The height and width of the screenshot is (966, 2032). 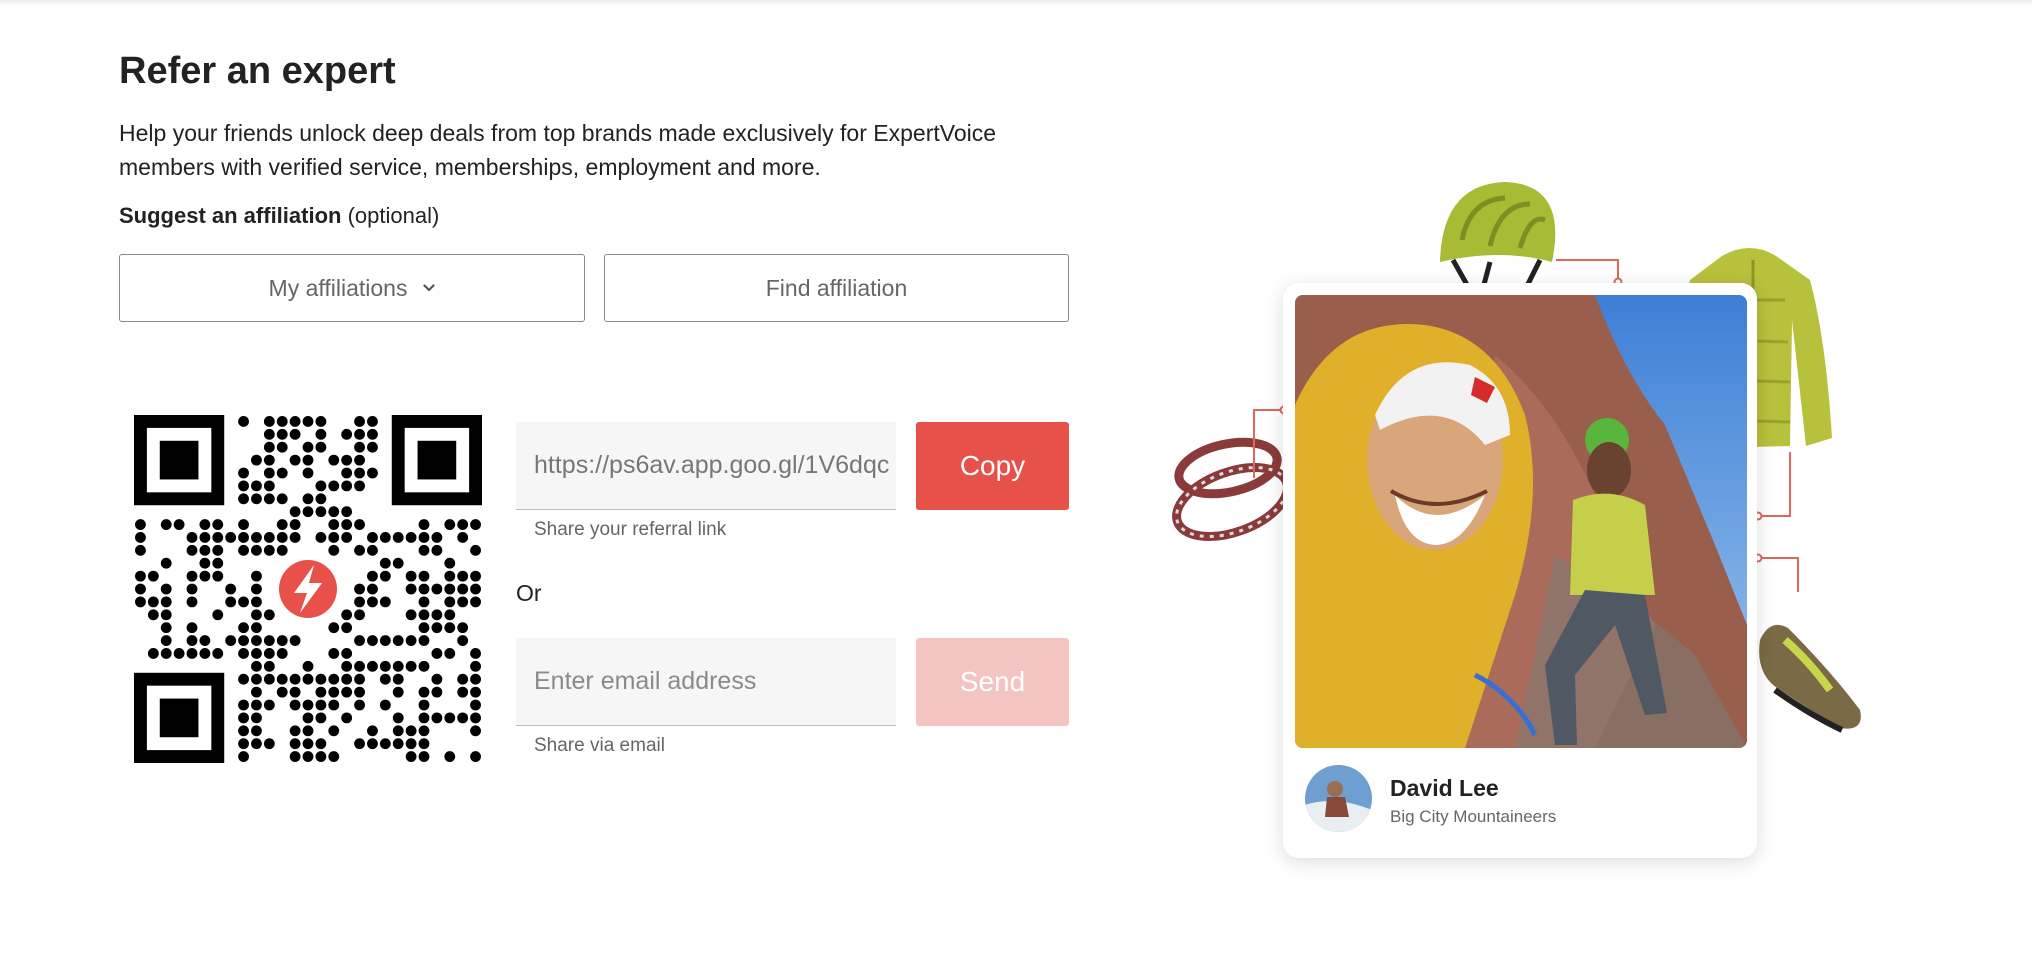 What do you see at coordinates (1016, 3) in the screenshot?
I see `top-shadow` at bounding box center [1016, 3].